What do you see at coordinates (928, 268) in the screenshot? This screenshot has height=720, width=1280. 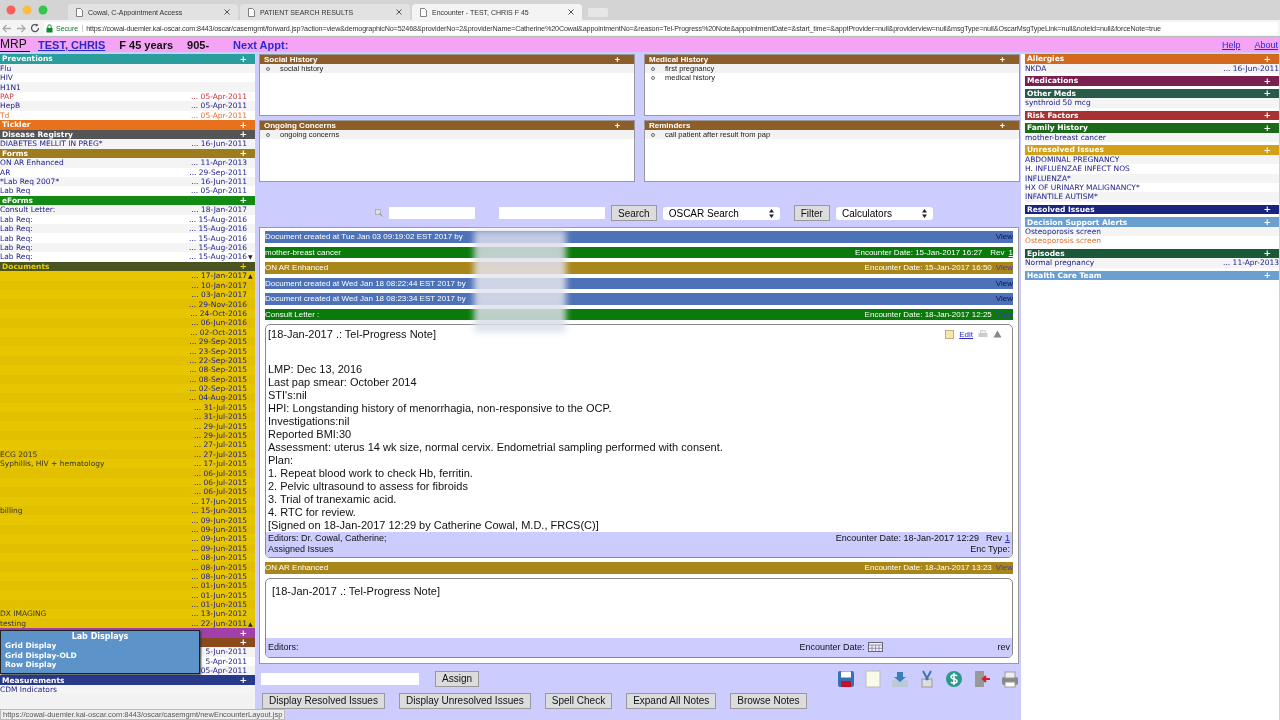 I see `encounter-date: Encounter Date: 15-Jan-2017 16:50` at bounding box center [928, 268].